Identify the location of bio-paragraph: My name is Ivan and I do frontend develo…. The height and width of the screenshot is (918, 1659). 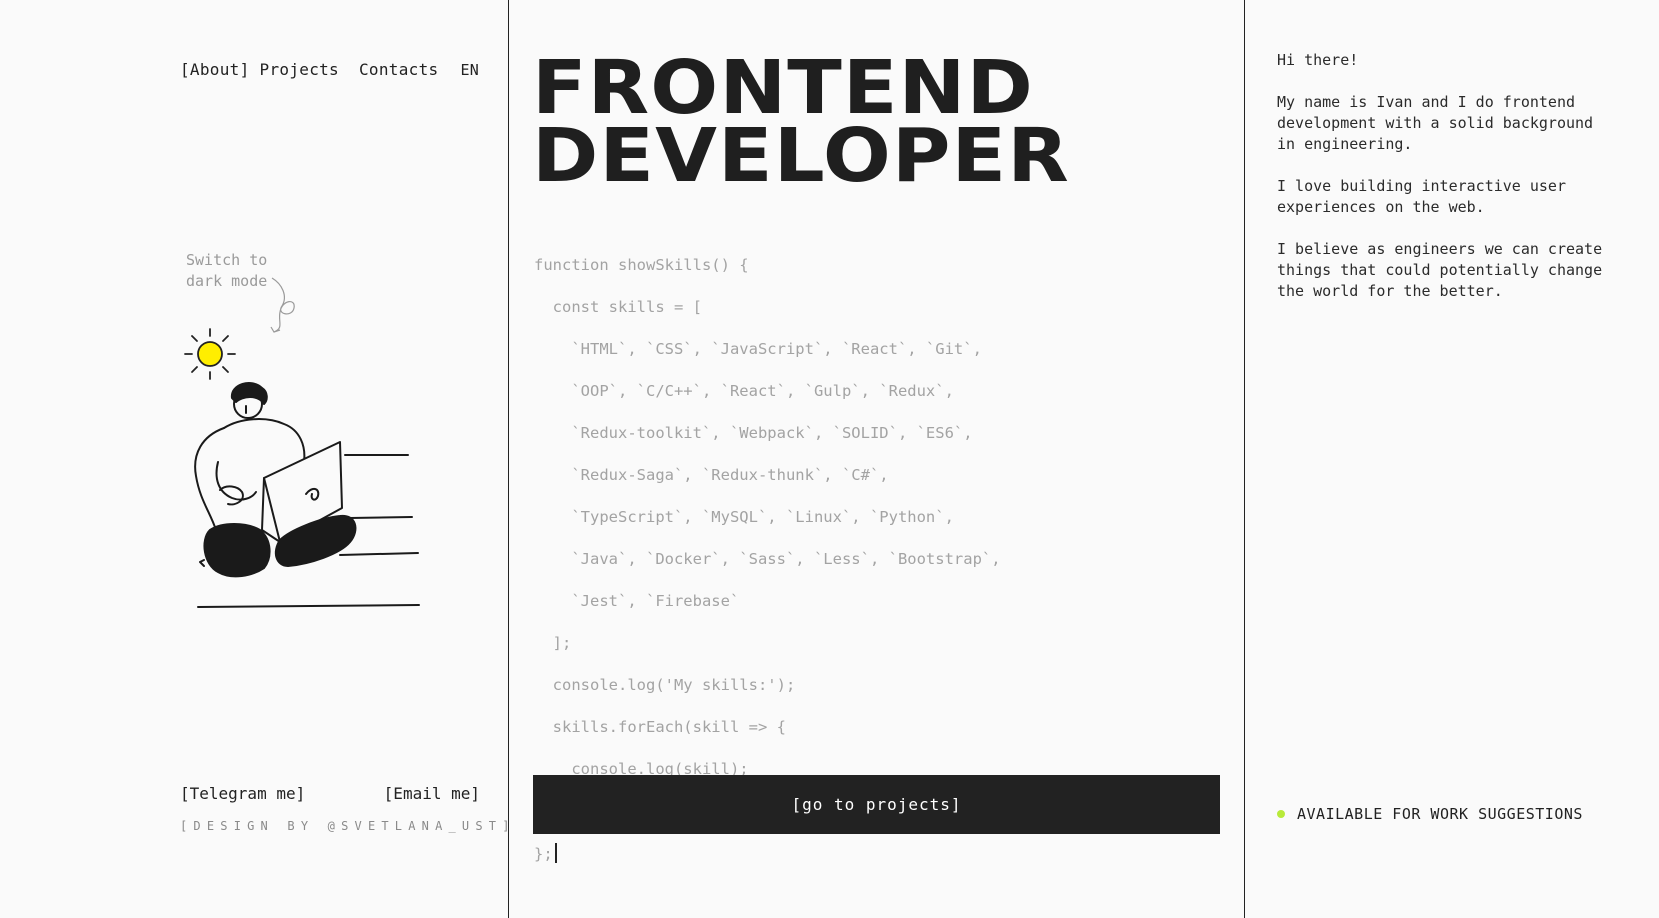
(1435, 123).